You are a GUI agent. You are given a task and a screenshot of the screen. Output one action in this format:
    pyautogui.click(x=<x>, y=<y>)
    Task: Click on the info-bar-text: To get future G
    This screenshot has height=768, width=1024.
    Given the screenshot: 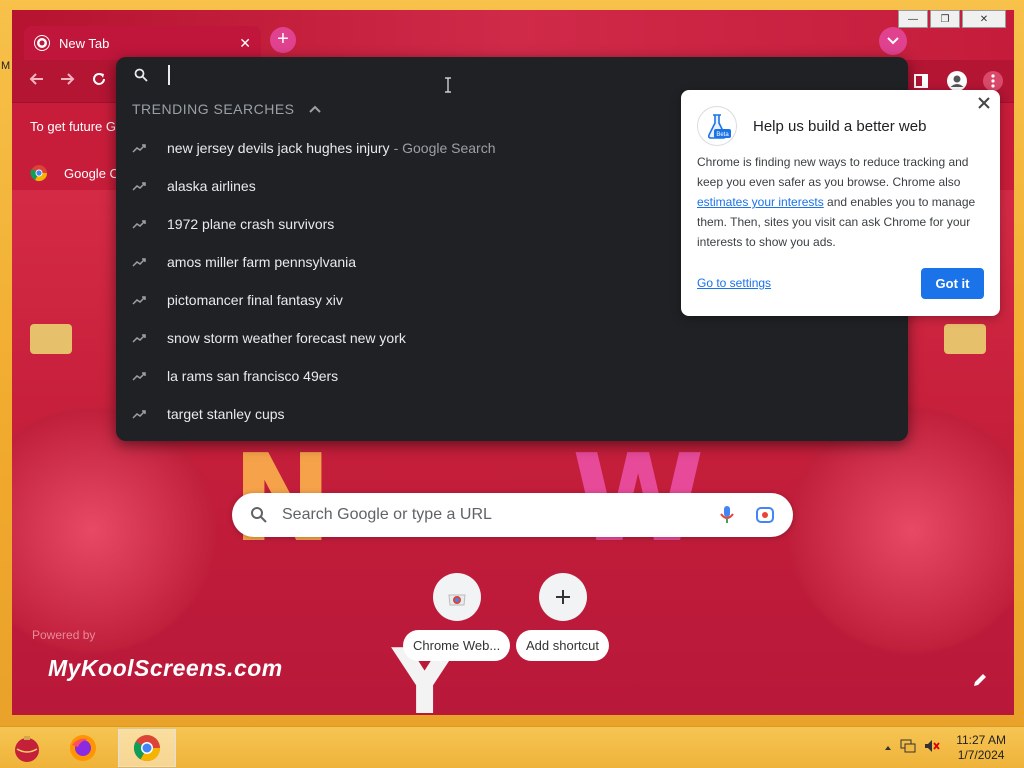 What is the action you would take?
    pyautogui.click(x=73, y=126)
    